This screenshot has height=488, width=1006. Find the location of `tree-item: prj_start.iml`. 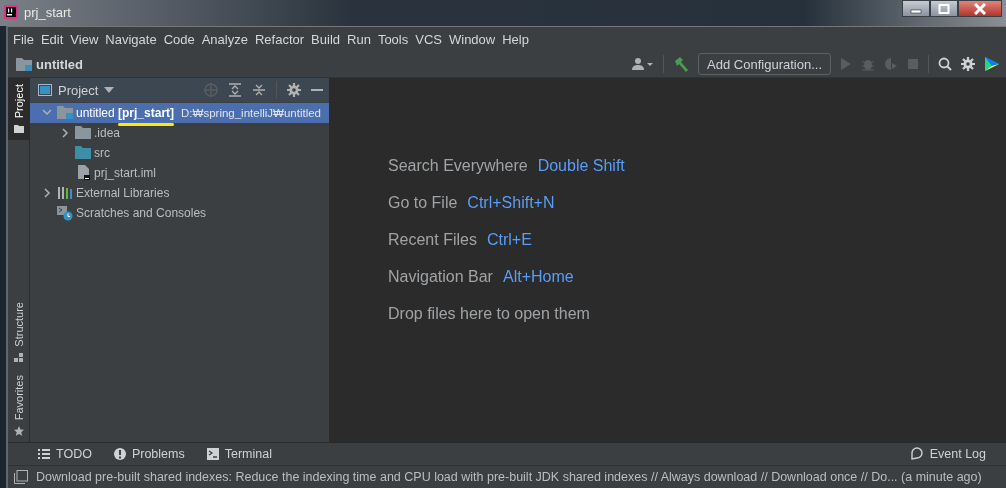

tree-item: prj_start.iml is located at coordinates (125, 173).